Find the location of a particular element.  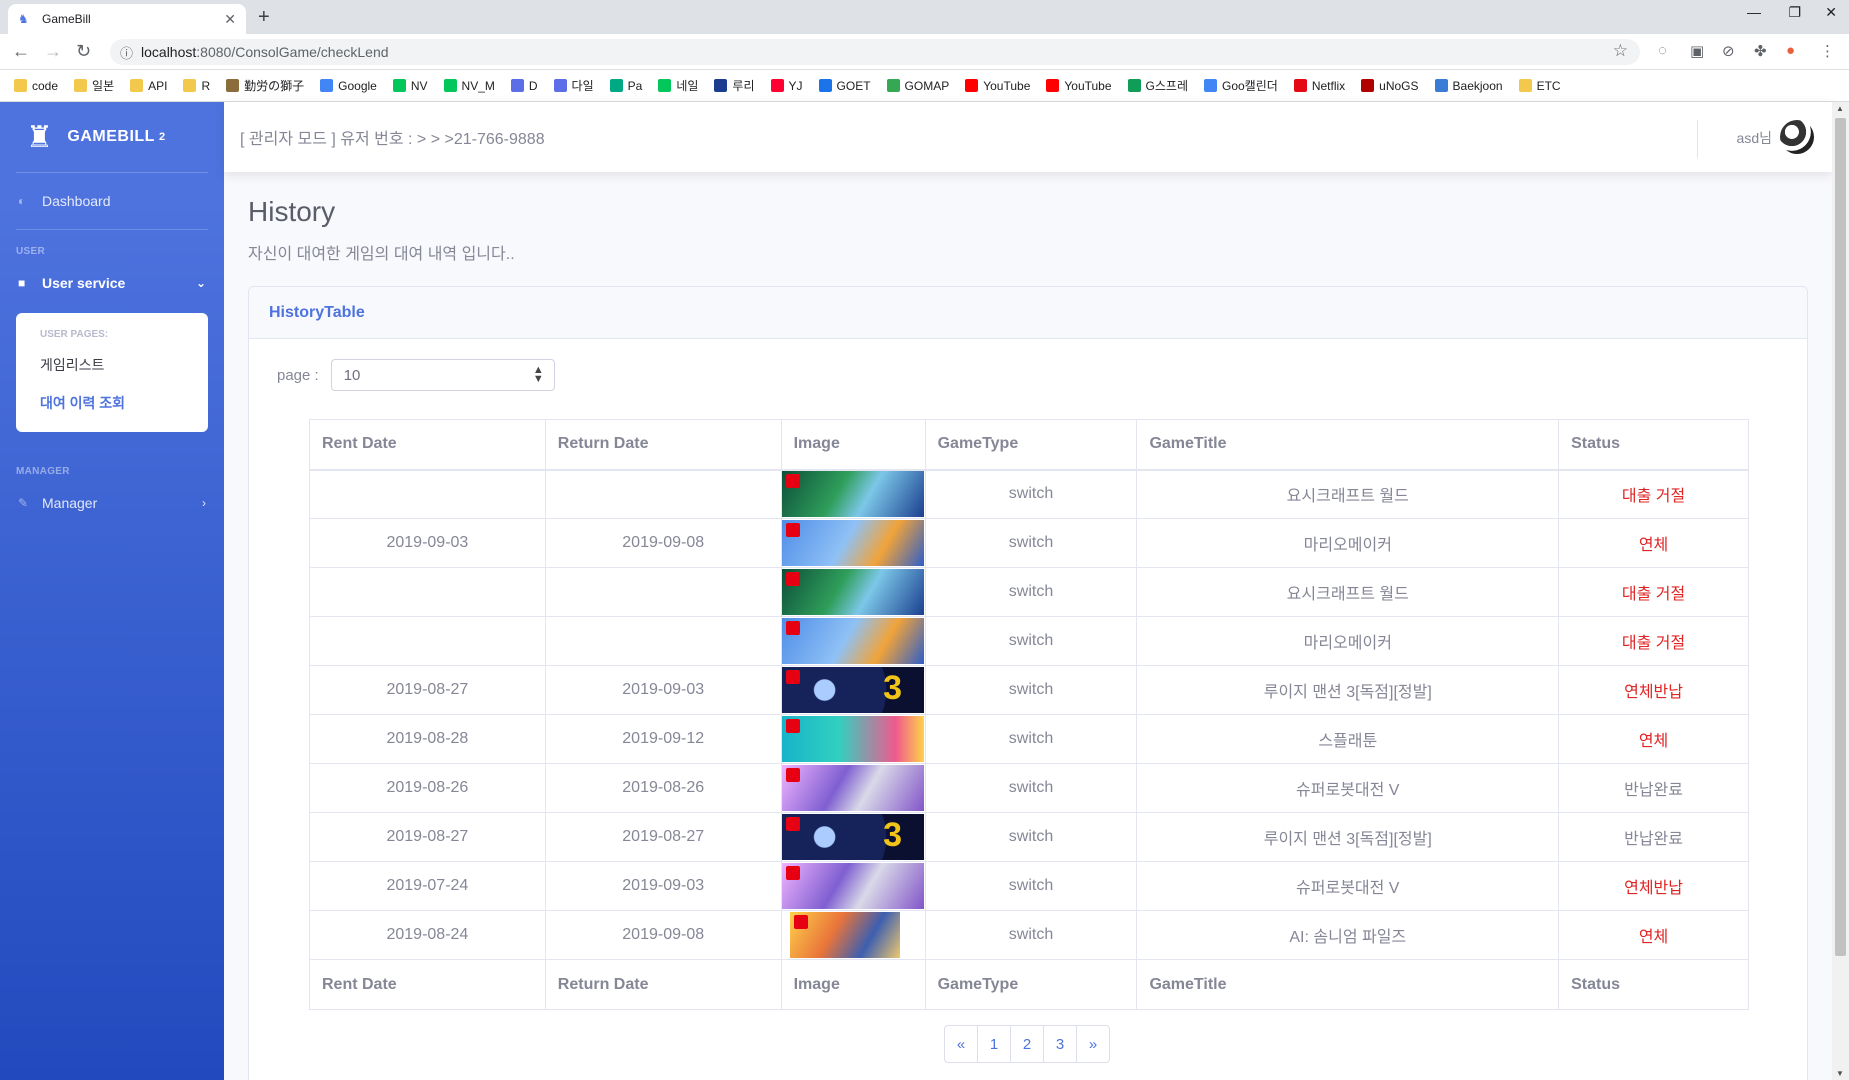

bookmark-item: Google is located at coordinates (348, 86).